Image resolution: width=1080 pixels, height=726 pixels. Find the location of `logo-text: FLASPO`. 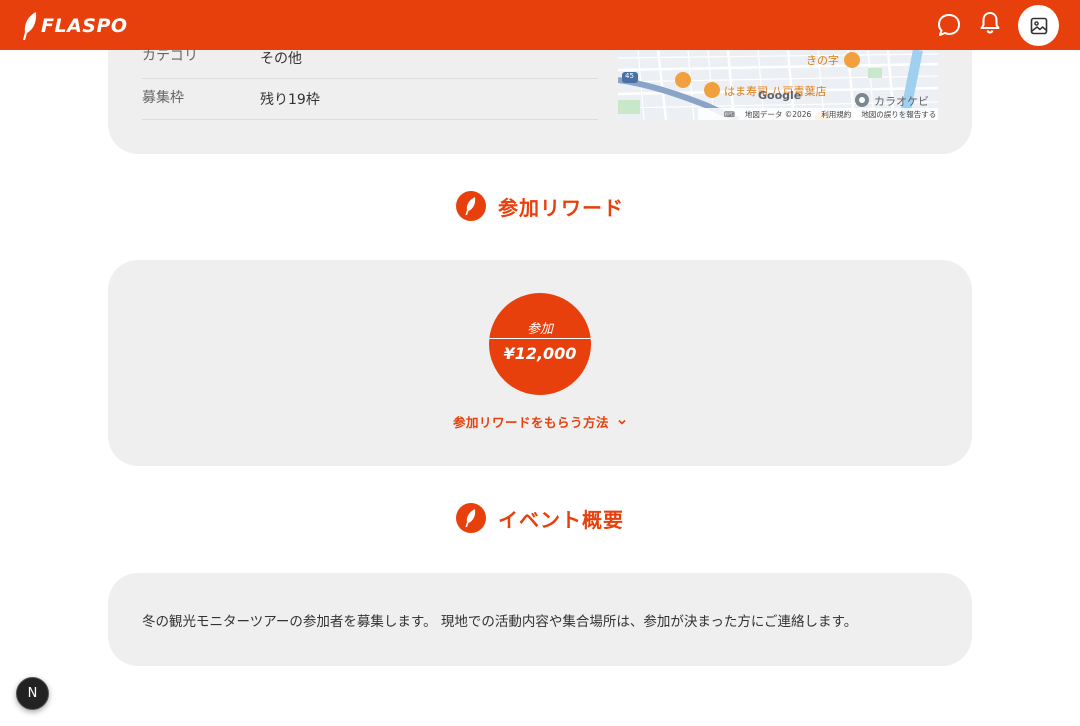

logo-text: FLASPO is located at coordinates (84, 26).